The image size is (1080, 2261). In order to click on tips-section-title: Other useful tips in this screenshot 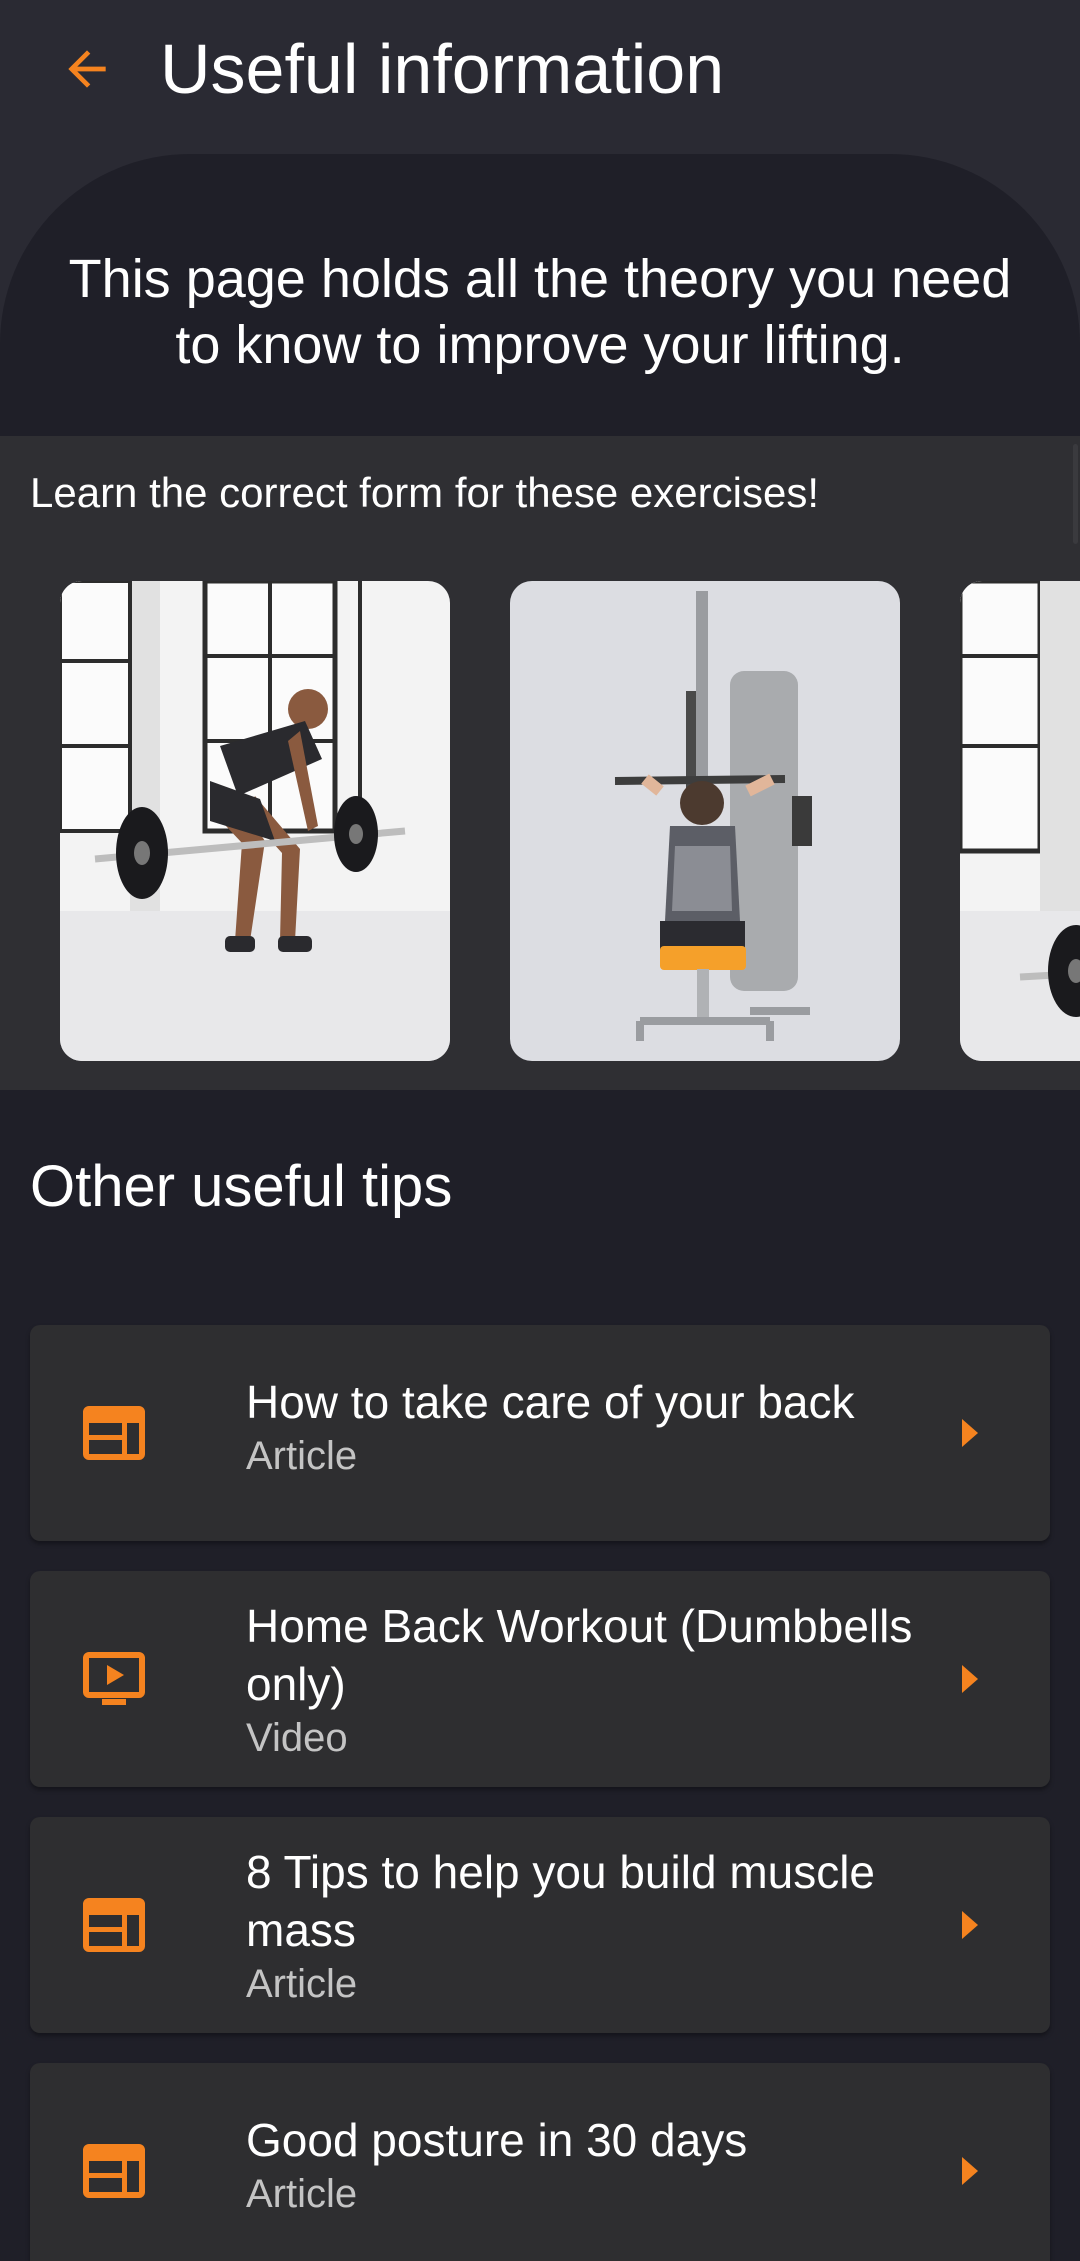, I will do `click(241, 1186)`.